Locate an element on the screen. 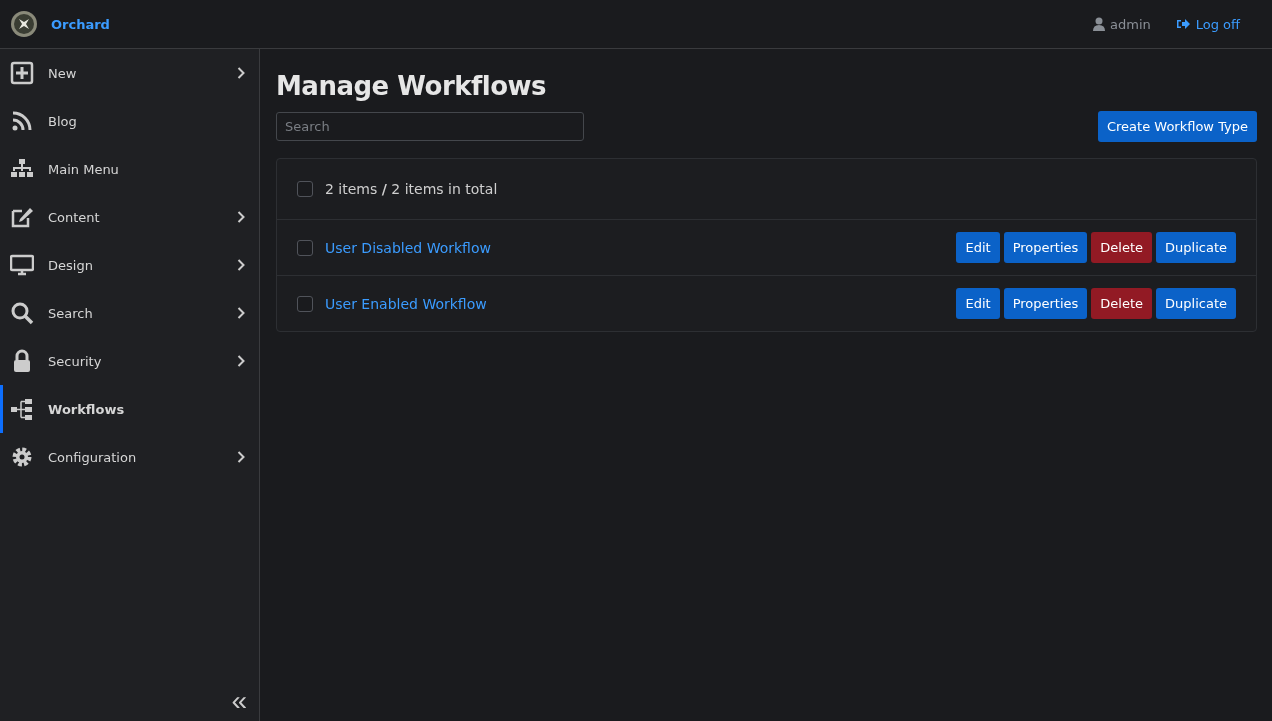  create-workflow-type-button: Create Workflow Type is located at coordinates (1177, 126).